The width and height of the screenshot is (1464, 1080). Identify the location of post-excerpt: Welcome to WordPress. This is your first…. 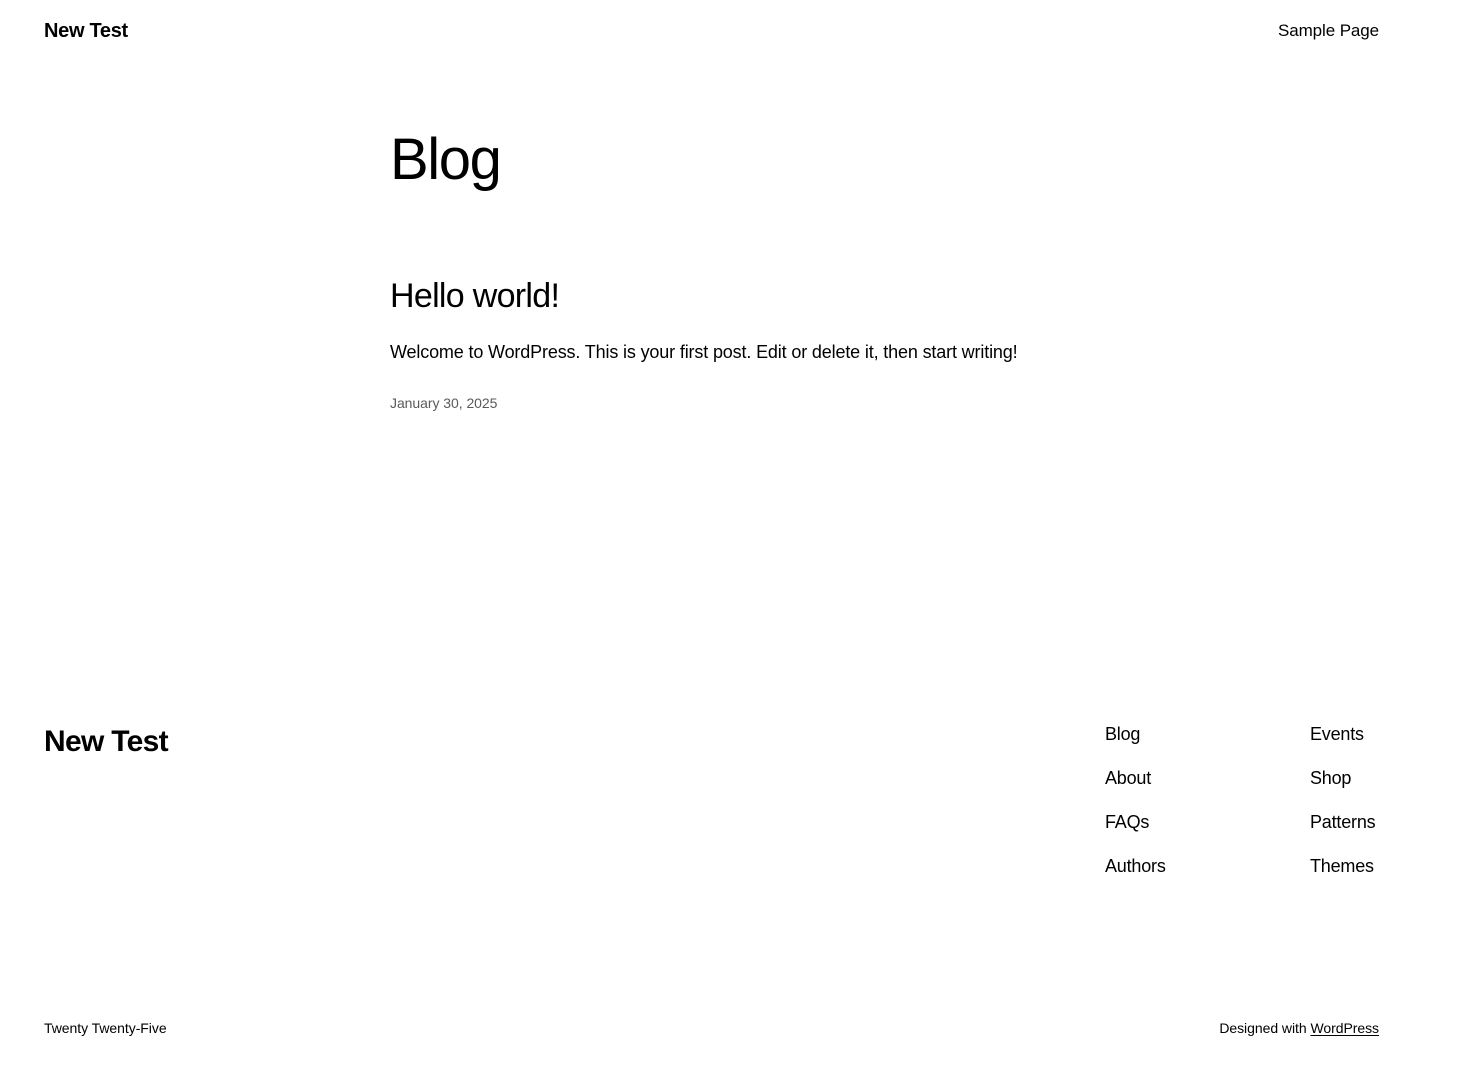
(704, 351).